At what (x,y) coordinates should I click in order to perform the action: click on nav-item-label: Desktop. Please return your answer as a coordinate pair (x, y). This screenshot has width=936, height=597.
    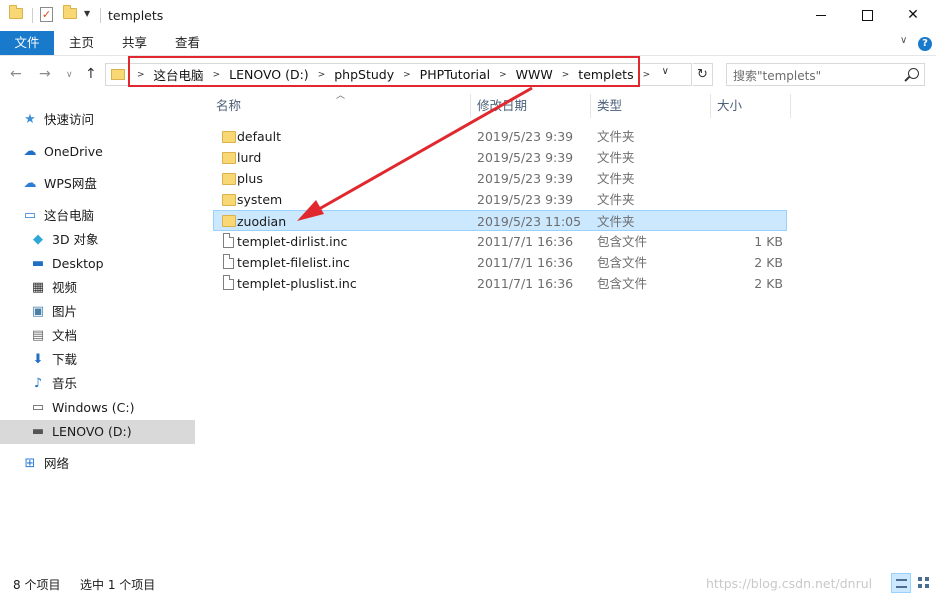
    Looking at the image, I should click on (78, 263).